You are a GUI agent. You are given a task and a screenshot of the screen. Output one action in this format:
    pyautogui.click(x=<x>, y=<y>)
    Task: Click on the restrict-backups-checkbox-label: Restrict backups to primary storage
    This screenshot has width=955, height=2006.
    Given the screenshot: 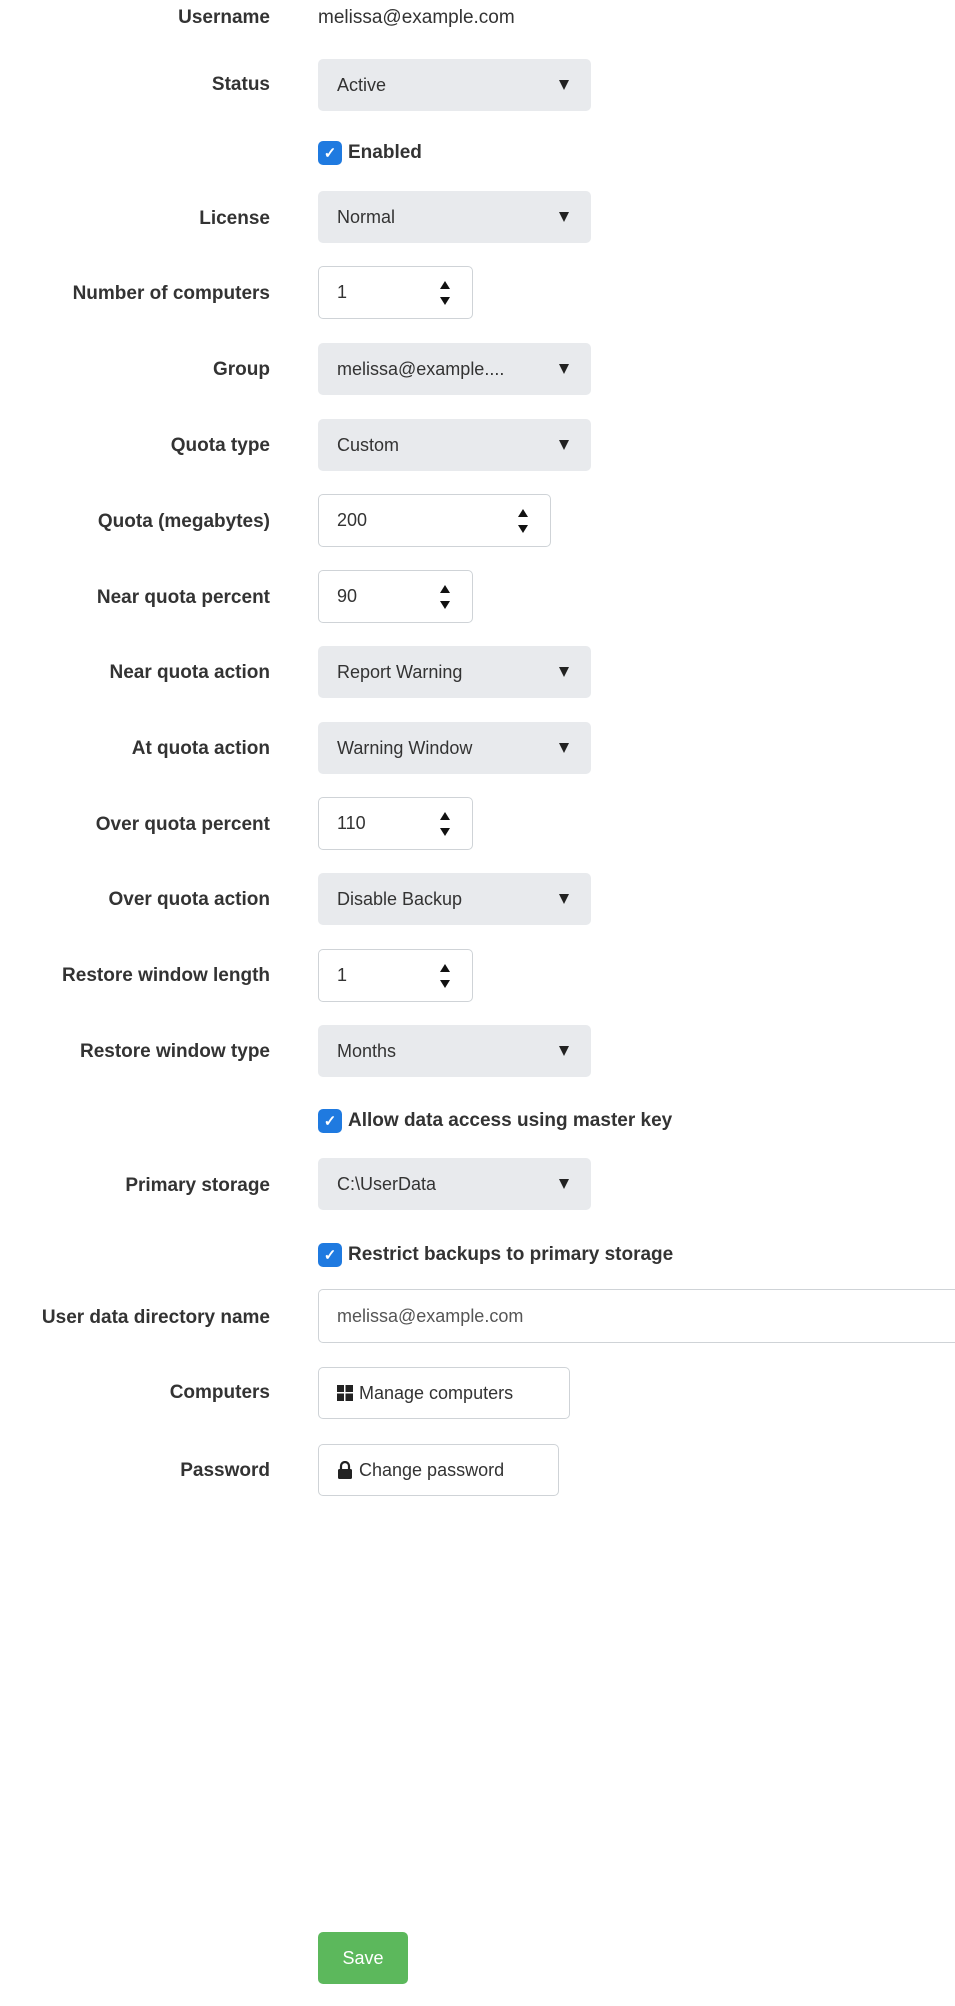 What is the action you would take?
    pyautogui.click(x=511, y=1254)
    